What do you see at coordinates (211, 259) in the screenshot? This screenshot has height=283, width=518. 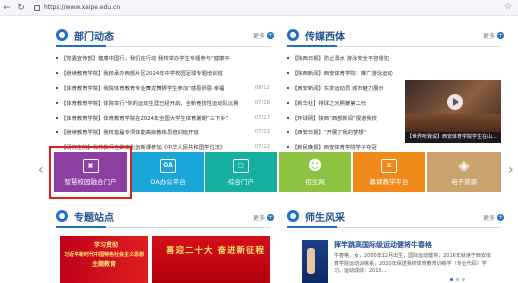 I see `topic-banner-congress: 喜迎二十大 奋进新征程` at bounding box center [211, 259].